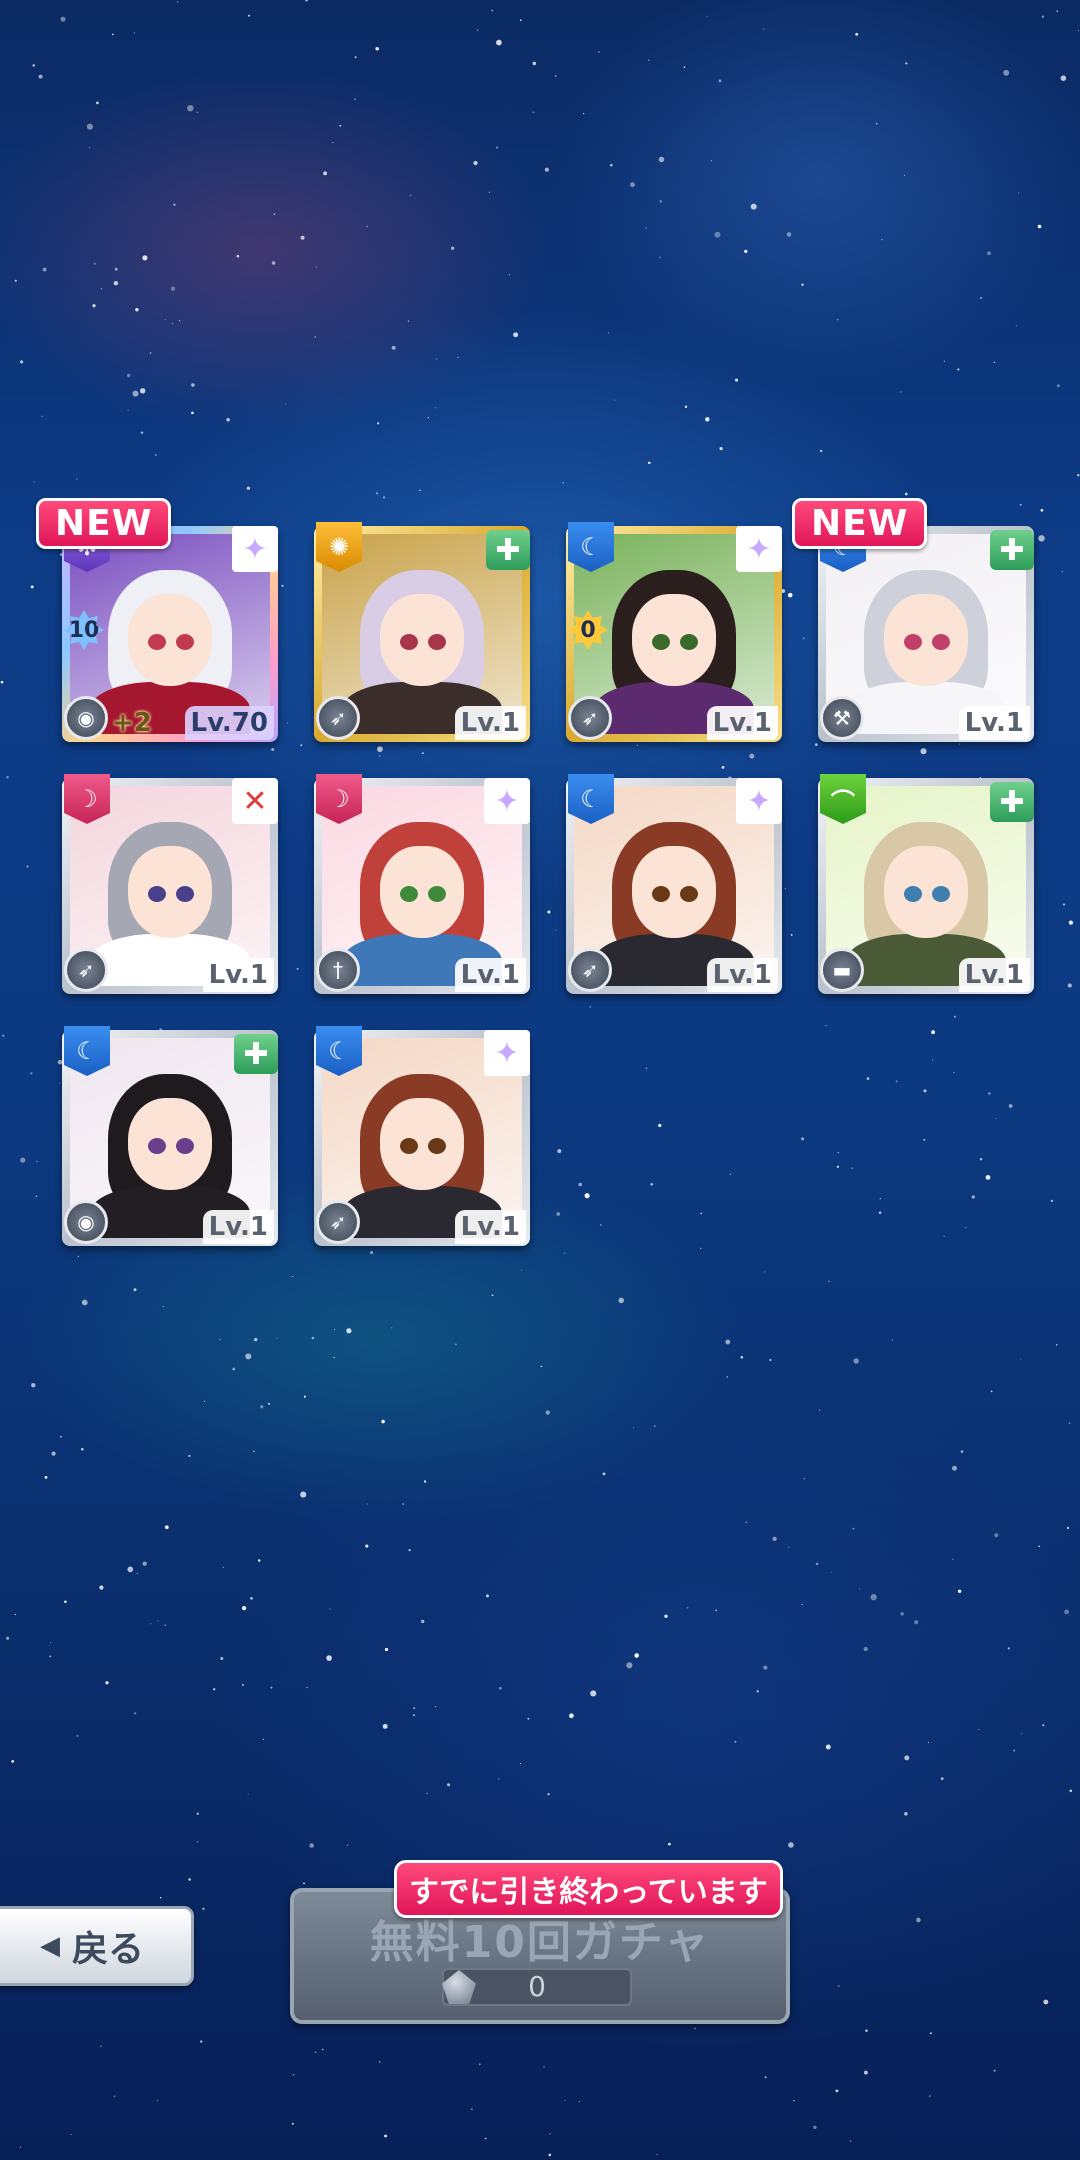 This screenshot has width=1080, height=2160. I want to click on gacha-result-card: ✻✦10◉+2Lv.70NEW, so click(157, 620).